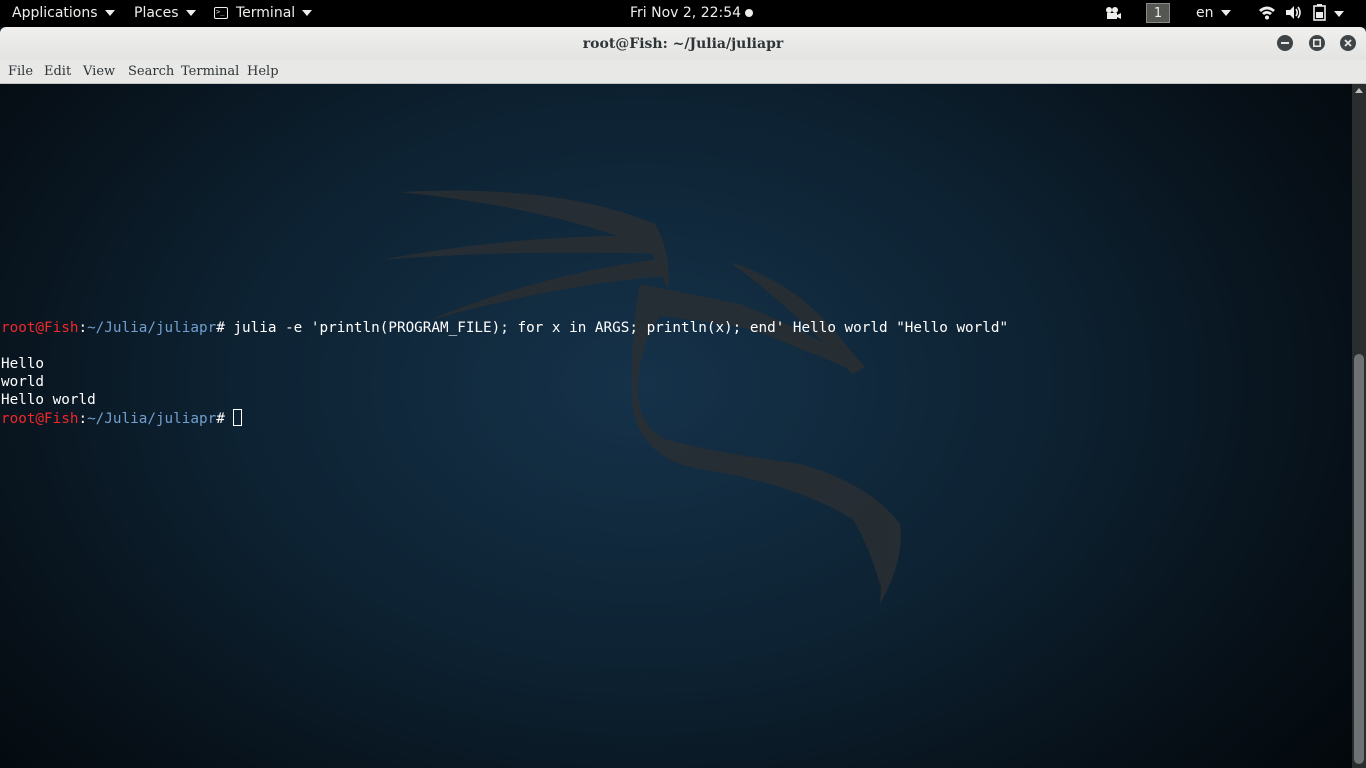 The width and height of the screenshot is (1366, 768). What do you see at coordinates (1359, 90) in the screenshot?
I see `scroll-up-icon` at bounding box center [1359, 90].